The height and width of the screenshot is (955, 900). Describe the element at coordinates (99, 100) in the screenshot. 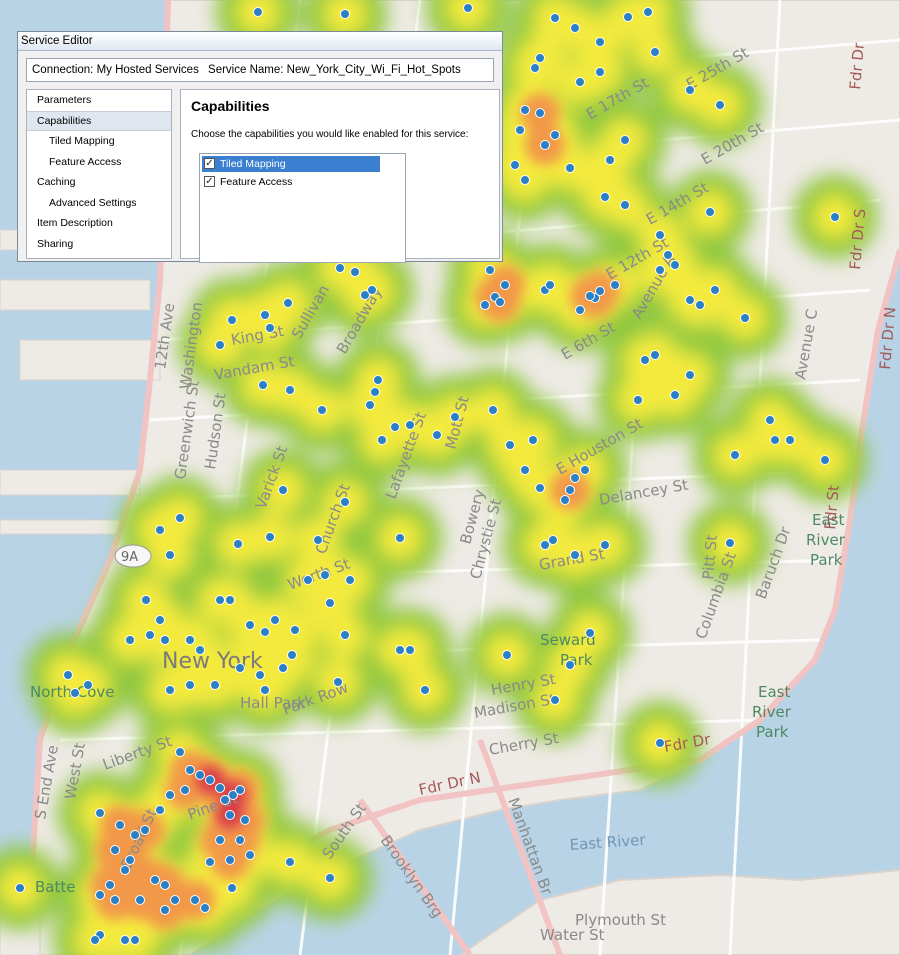

I see `nav-item-parameters: Parameters` at that location.